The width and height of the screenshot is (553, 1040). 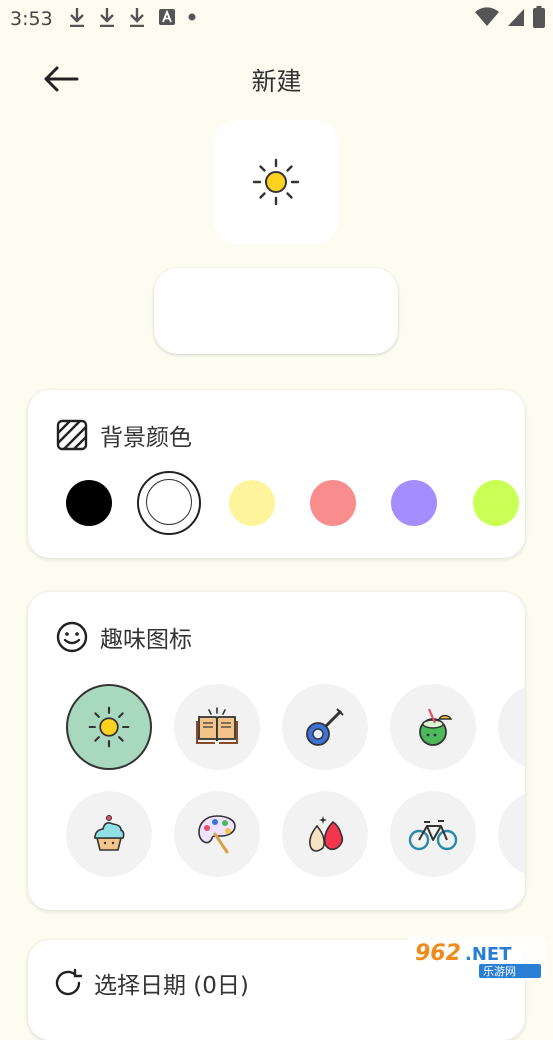 What do you see at coordinates (146, 640) in the screenshot?
I see `fun-icons-title: 趣味图标` at bounding box center [146, 640].